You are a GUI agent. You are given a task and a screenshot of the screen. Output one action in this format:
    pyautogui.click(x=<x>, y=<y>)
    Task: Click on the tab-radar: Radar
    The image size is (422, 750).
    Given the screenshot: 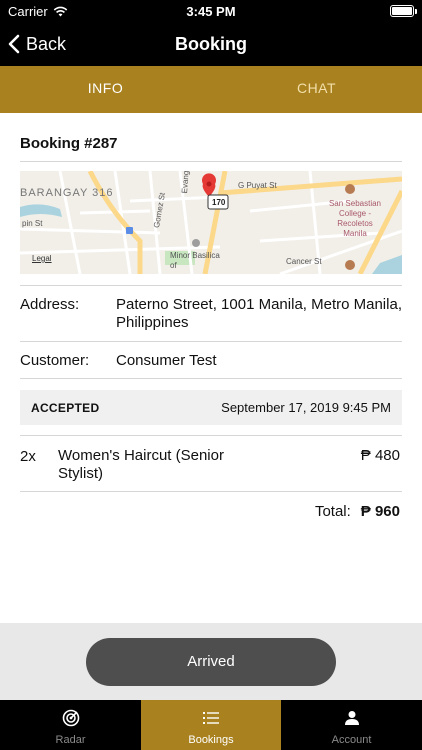 What is the action you would take?
    pyautogui.click(x=70, y=725)
    